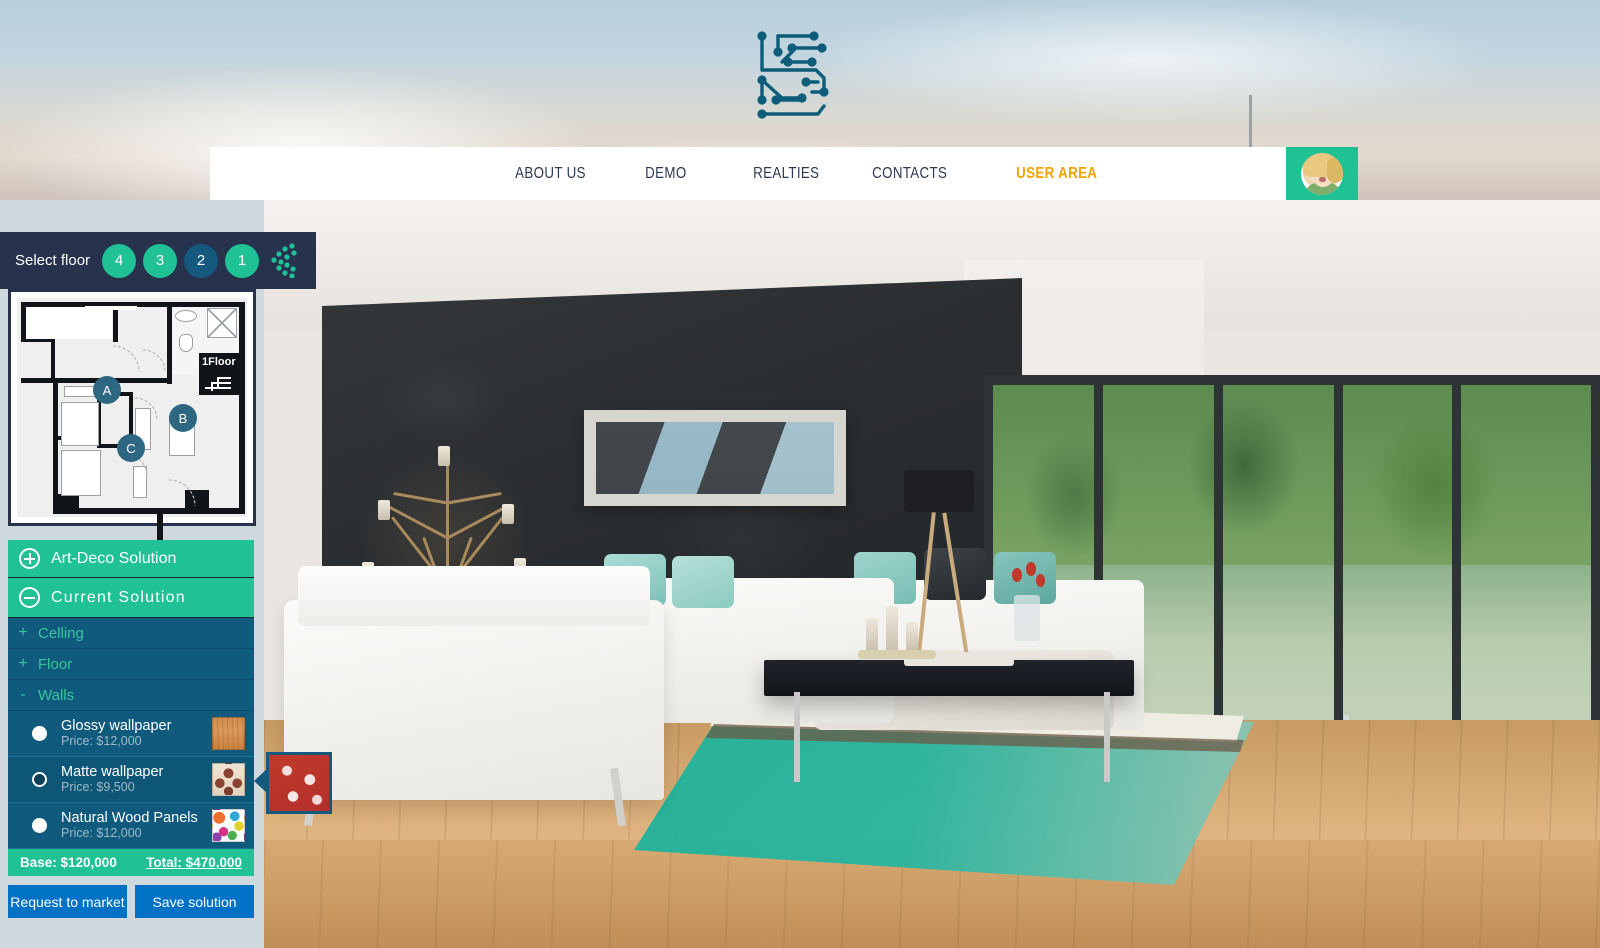 This screenshot has width=1600, height=948. I want to click on user-avatar-button, so click(1322, 173).